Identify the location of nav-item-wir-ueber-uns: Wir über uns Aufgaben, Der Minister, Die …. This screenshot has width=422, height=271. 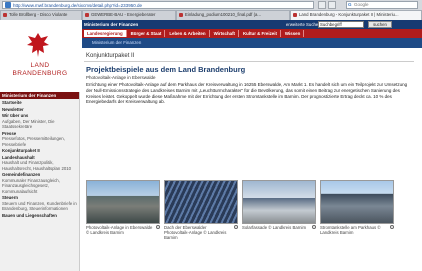
(39, 121).